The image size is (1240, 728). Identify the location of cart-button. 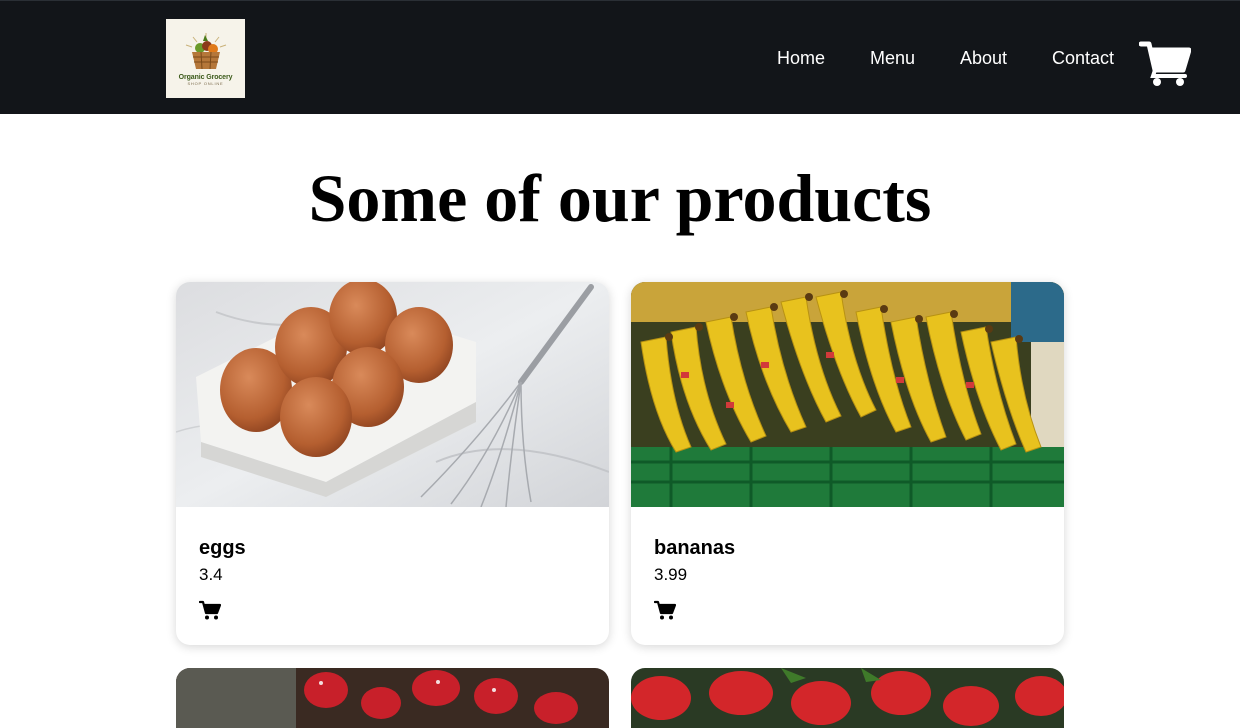
(1165, 63).